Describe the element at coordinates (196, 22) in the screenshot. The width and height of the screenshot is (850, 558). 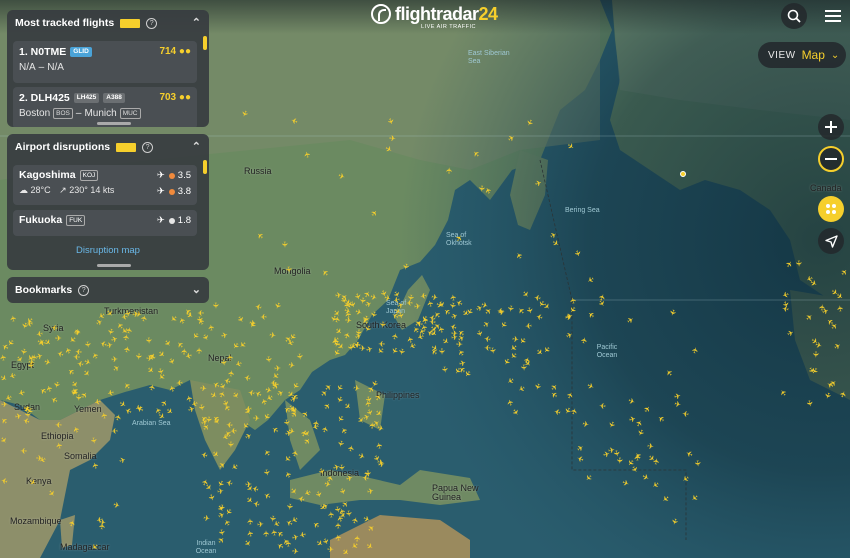
I see `chevron-up-icon: ⌃` at that location.